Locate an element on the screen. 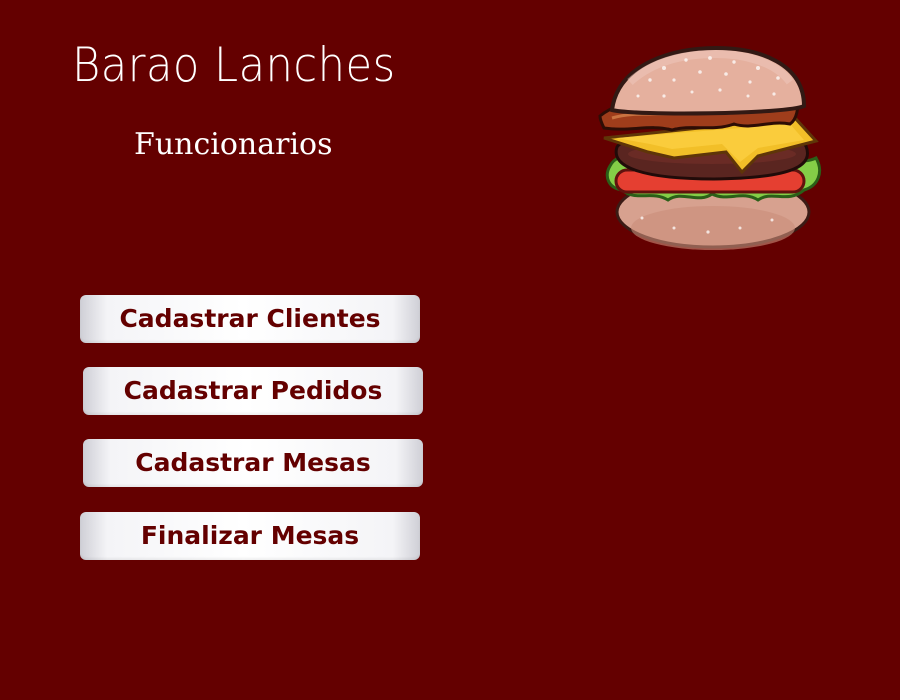  cadastrar-mesas-button: Cadastrar Mesas is located at coordinates (253, 463).